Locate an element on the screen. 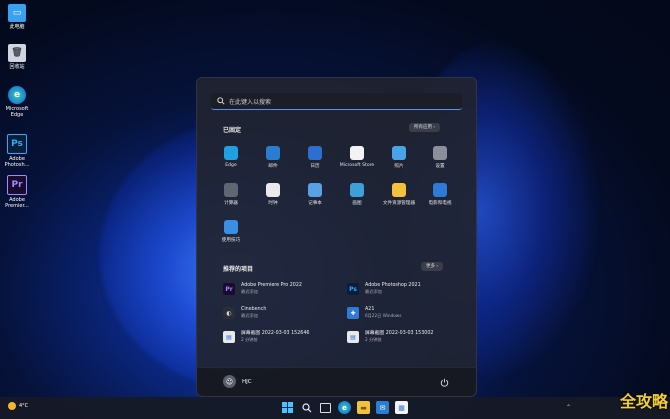 This screenshot has width=670, height=419. recommended-item: ▤ 屏幕截图 2022-03-03 152646 2 分钟前 is located at coordinates (283, 337).